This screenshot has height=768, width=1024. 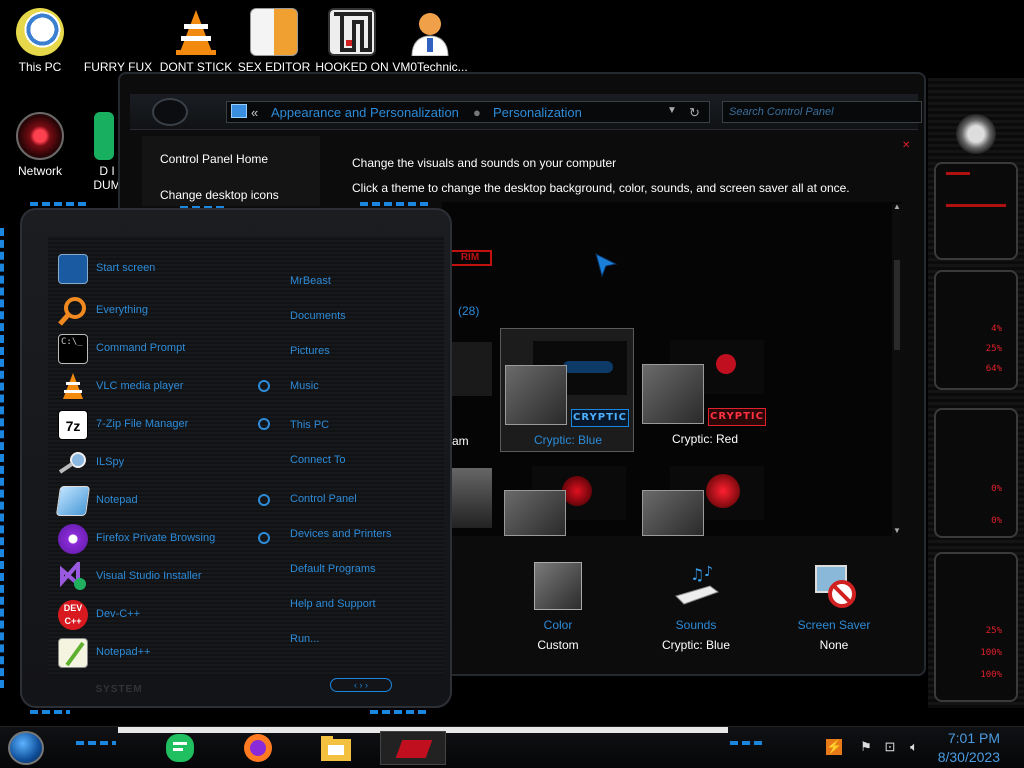 What do you see at coordinates (696, 625) in the screenshot?
I see `setting-label: Sounds` at bounding box center [696, 625].